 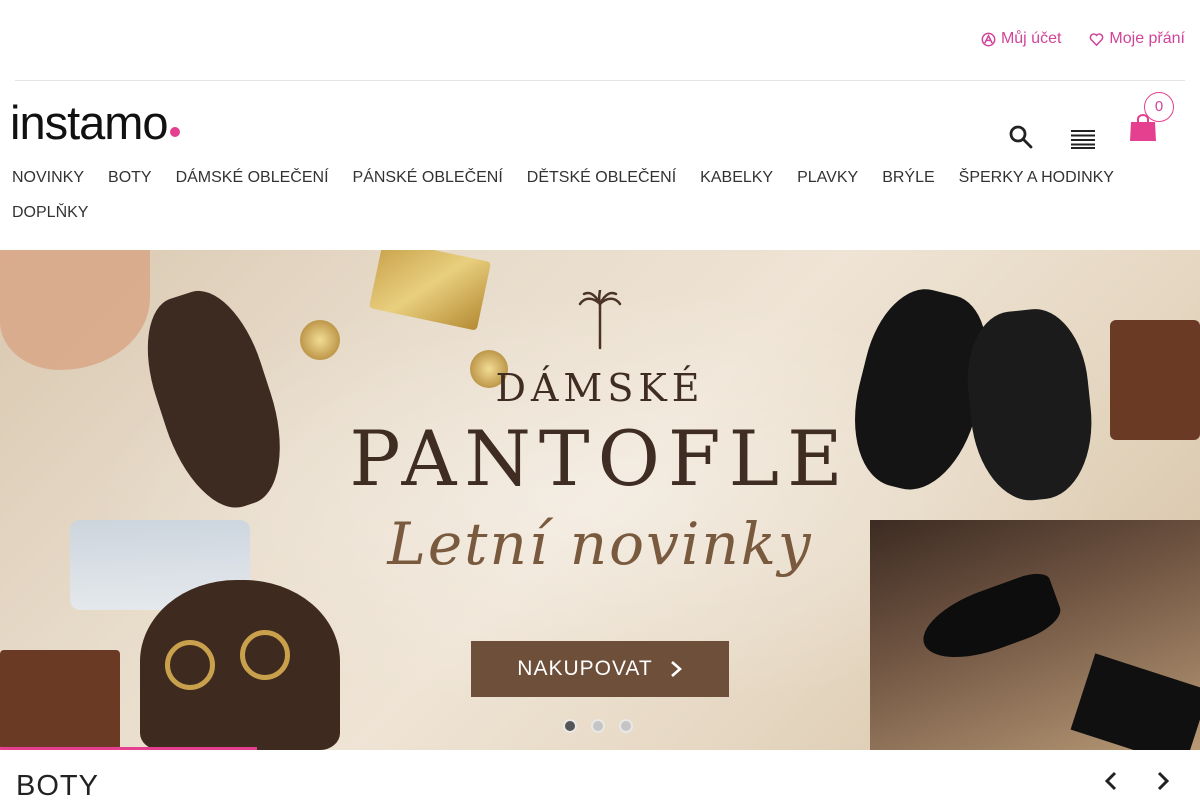 What do you see at coordinates (600, 458) in the screenshot?
I see `hero-title: PANTOFLE` at bounding box center [600, 458].